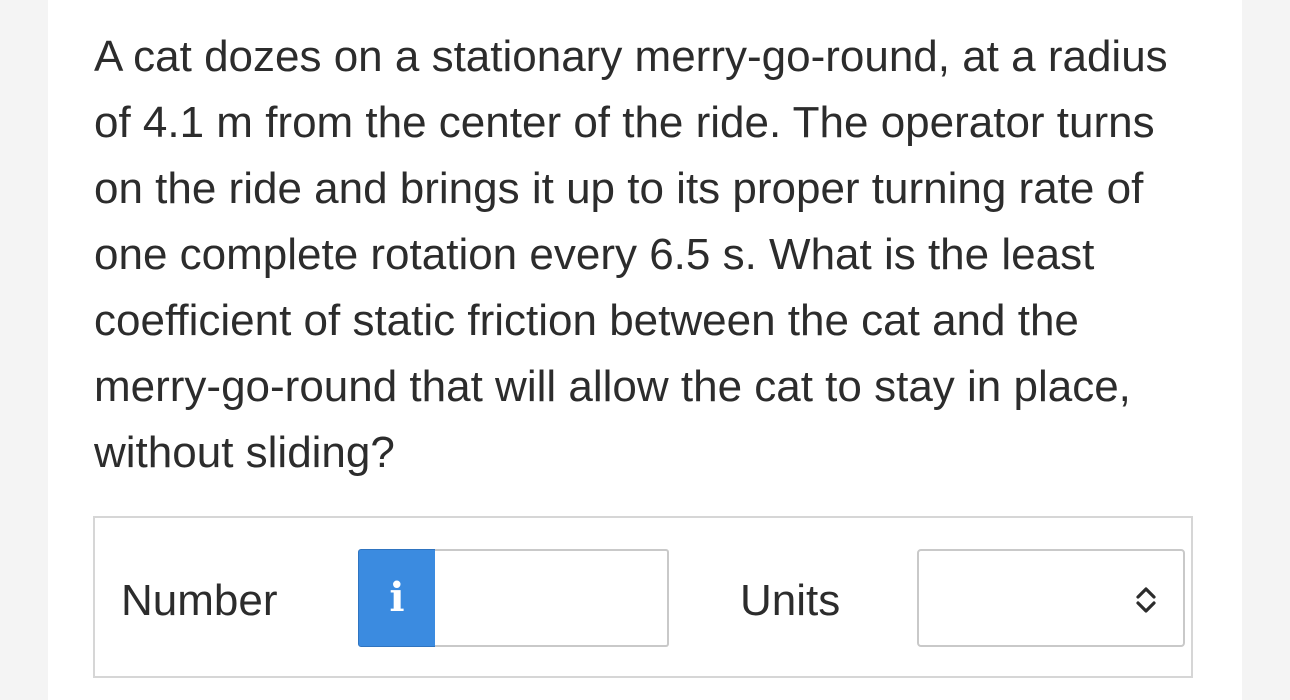 The image size is (1290, 700). What do you see at coordinates (1051, 598) in the screenshot?
I see `units-select` at bounding box center [1051, 598].